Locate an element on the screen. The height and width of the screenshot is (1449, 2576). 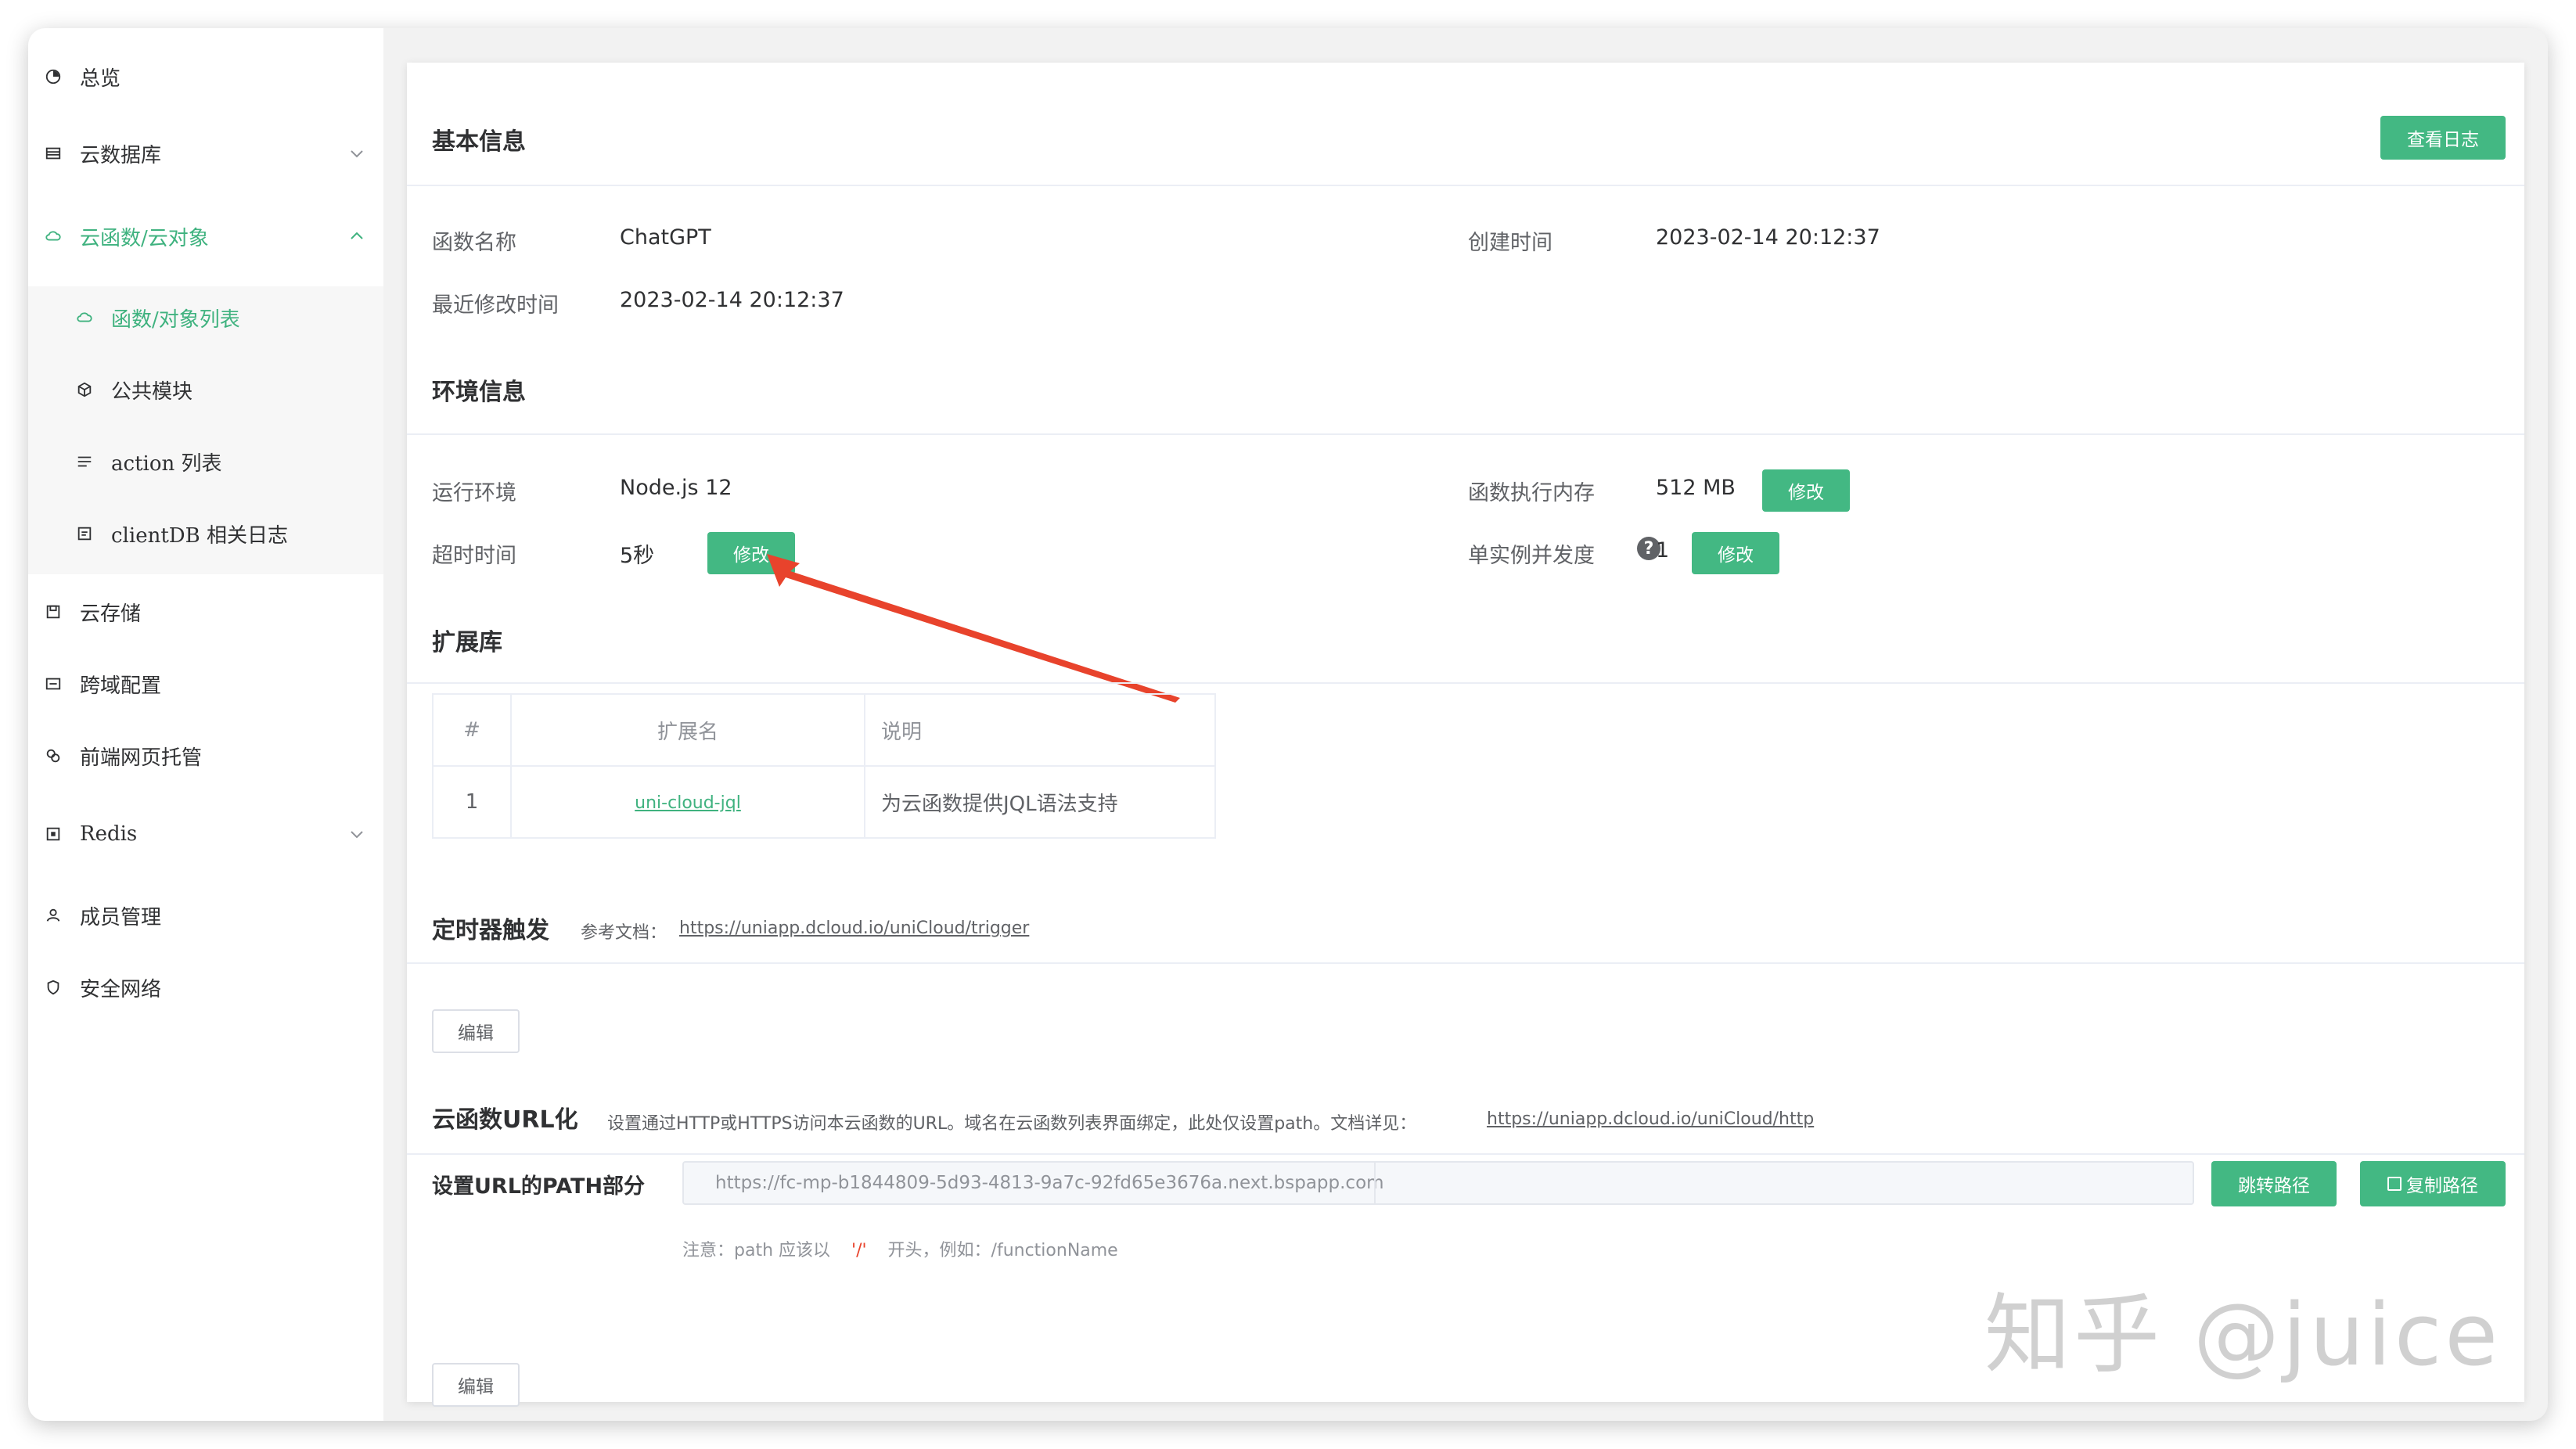
sidebar-item-redis: Redis is located at coordinates (205, 834).